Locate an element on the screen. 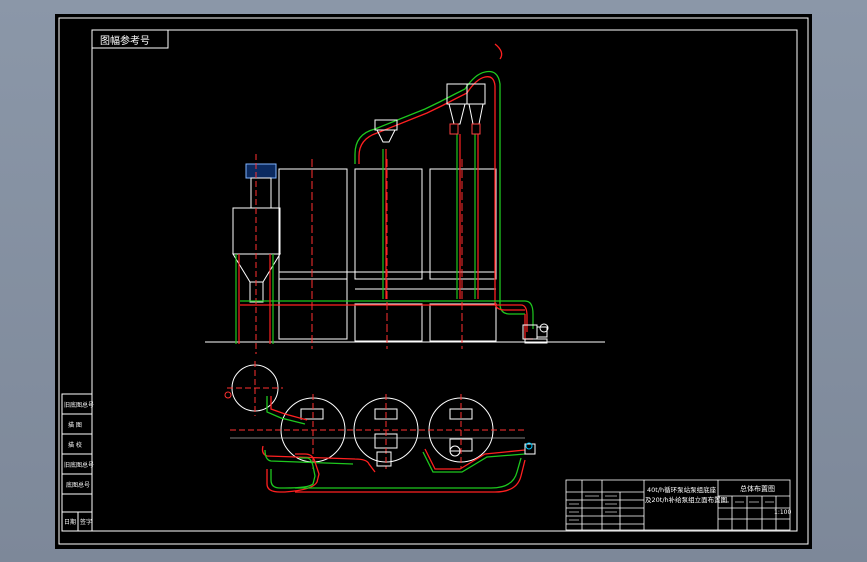  drawing-title-line1: 40t/h循环泵站泵组底座 is located at coordinates (682, 489).